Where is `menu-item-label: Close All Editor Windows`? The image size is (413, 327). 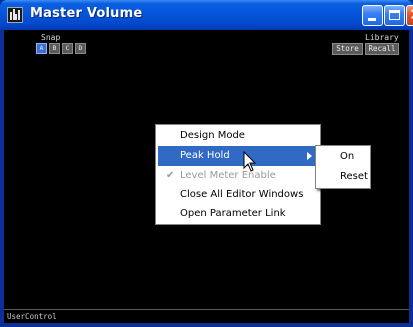 menu-item-label: Close All Editor Windows is located at coordinates (242, 194).